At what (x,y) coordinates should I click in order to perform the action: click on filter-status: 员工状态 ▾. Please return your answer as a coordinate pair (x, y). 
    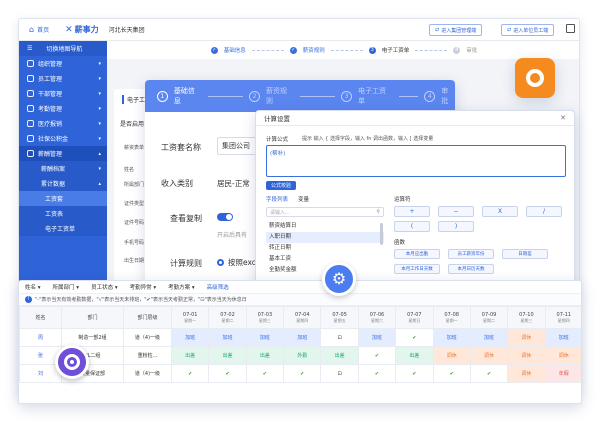
    Looking at the image, I should click on (104, 287).